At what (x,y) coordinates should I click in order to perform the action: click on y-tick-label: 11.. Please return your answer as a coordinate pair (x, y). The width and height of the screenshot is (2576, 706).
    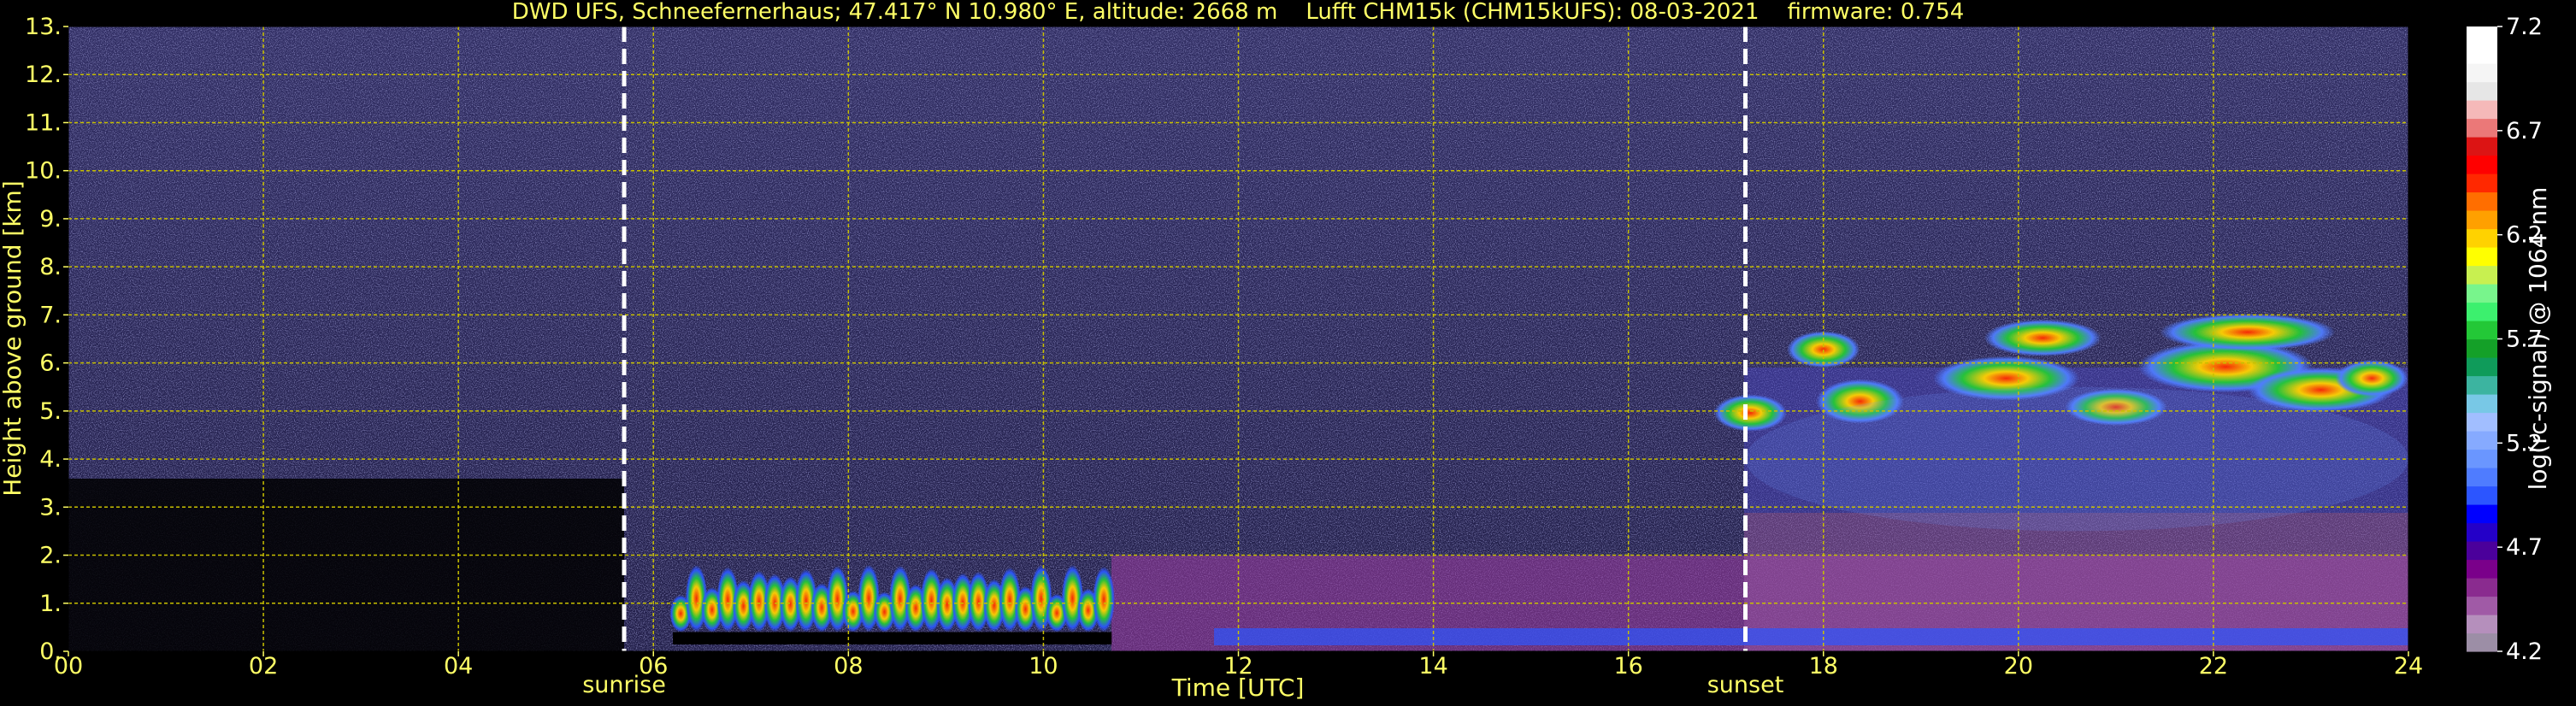
    Looking at the image, I should click on (44, 122).